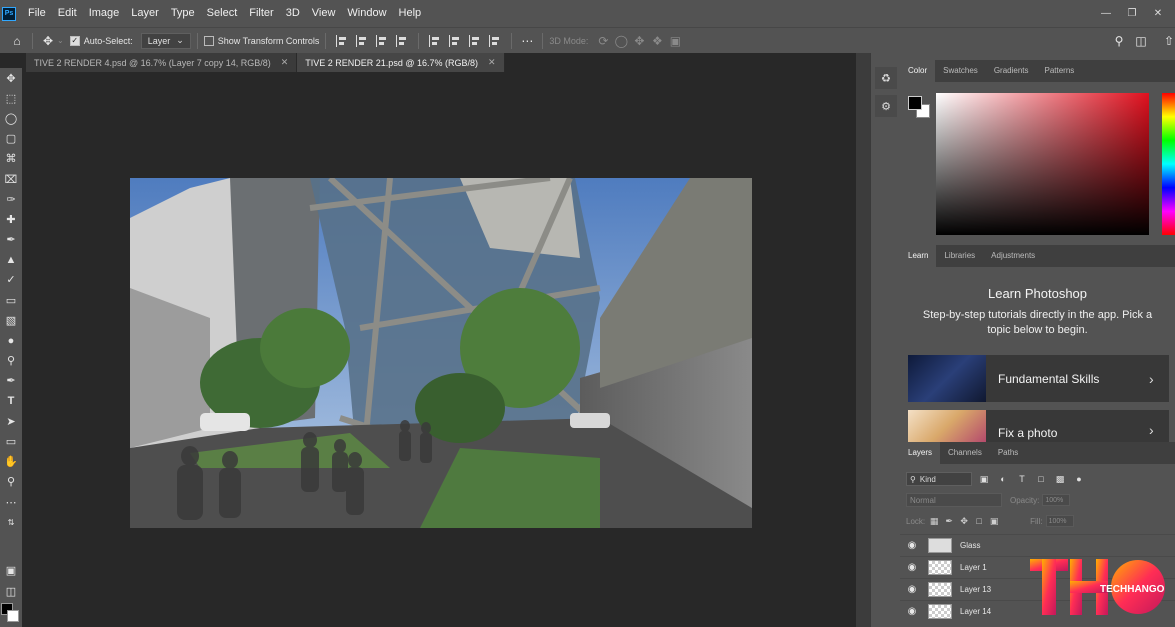 This screenshot has width=1175, height=627. Describe the element at coordinates (324, 13) in the screenshot. I see `menu-view: View` at that location.